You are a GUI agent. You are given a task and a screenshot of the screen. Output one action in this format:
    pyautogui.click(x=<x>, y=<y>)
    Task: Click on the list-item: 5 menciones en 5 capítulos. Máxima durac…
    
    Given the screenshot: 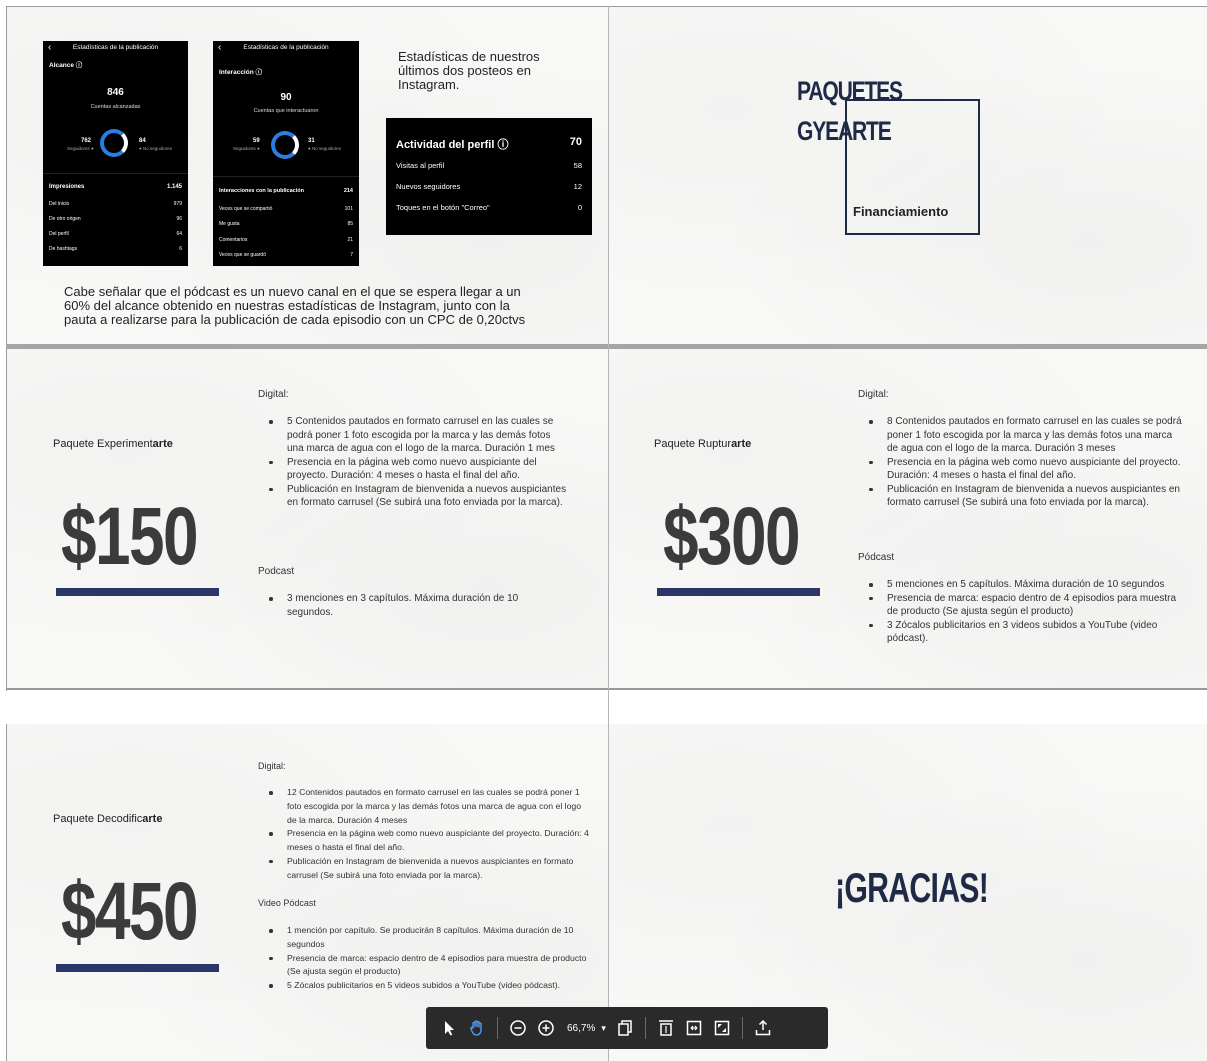 What is the action you would take?
    pyautogui.click(x=1019, y=585)
    